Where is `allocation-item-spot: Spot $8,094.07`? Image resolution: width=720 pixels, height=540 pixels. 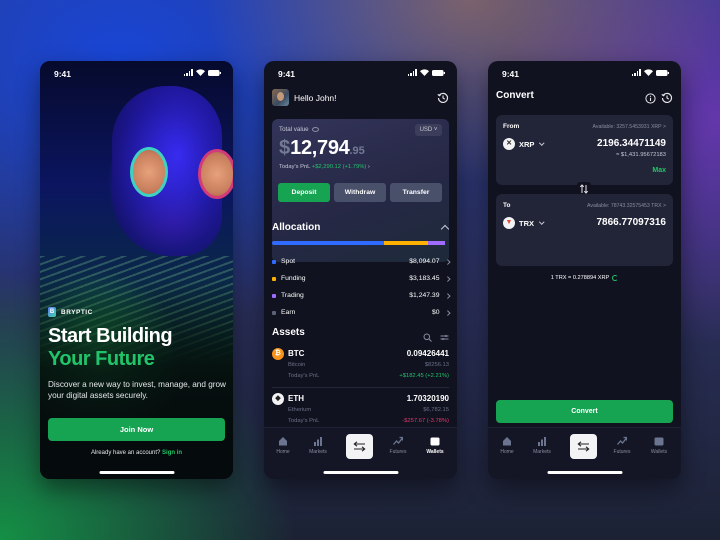
allocation-item-spot: Spot $8,094.07 is located at coordinates (361, 261).